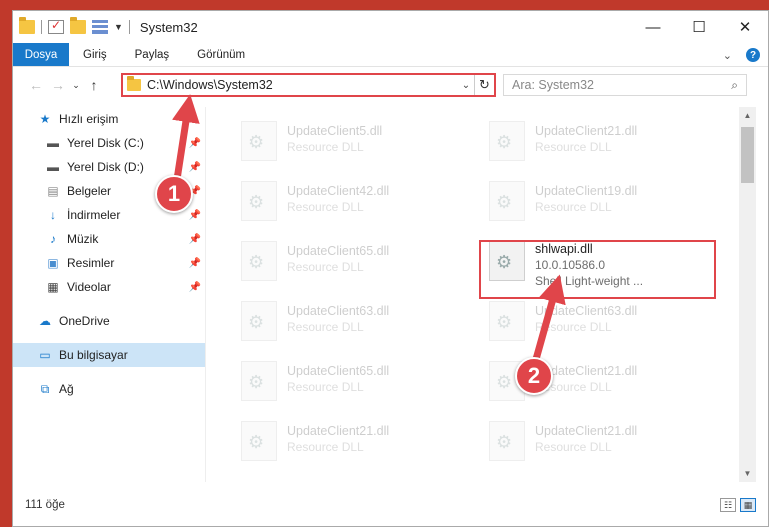 This screenshot has width=769, height=527. Describe the element at coordinates (53, 143) in the screenshot. I see `drive-icon: ▬` at that location.